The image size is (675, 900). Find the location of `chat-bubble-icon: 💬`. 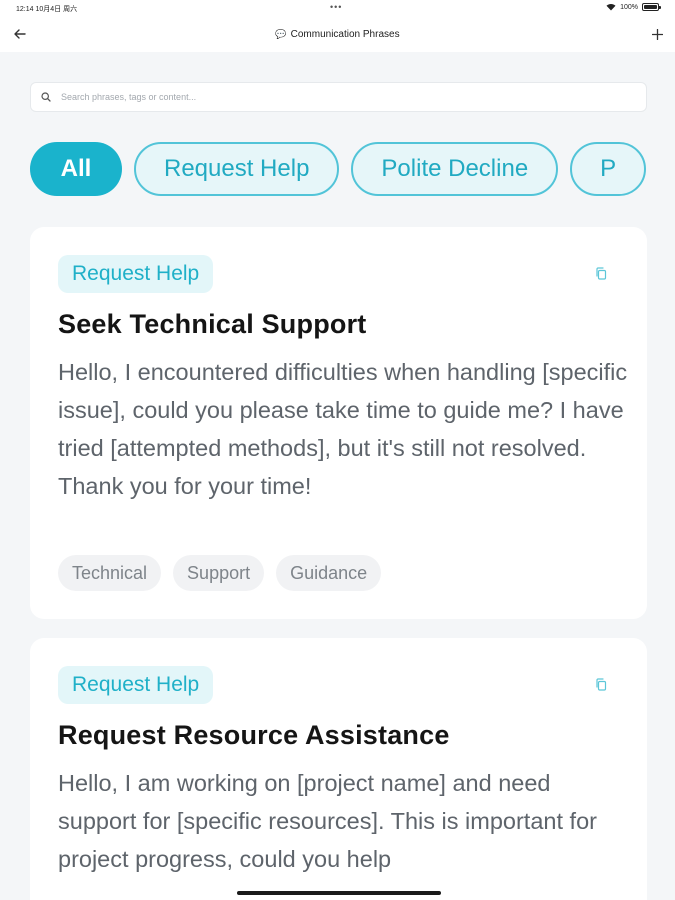

chat-bubble-icon: 💬 is located at coordinates (281, 34).